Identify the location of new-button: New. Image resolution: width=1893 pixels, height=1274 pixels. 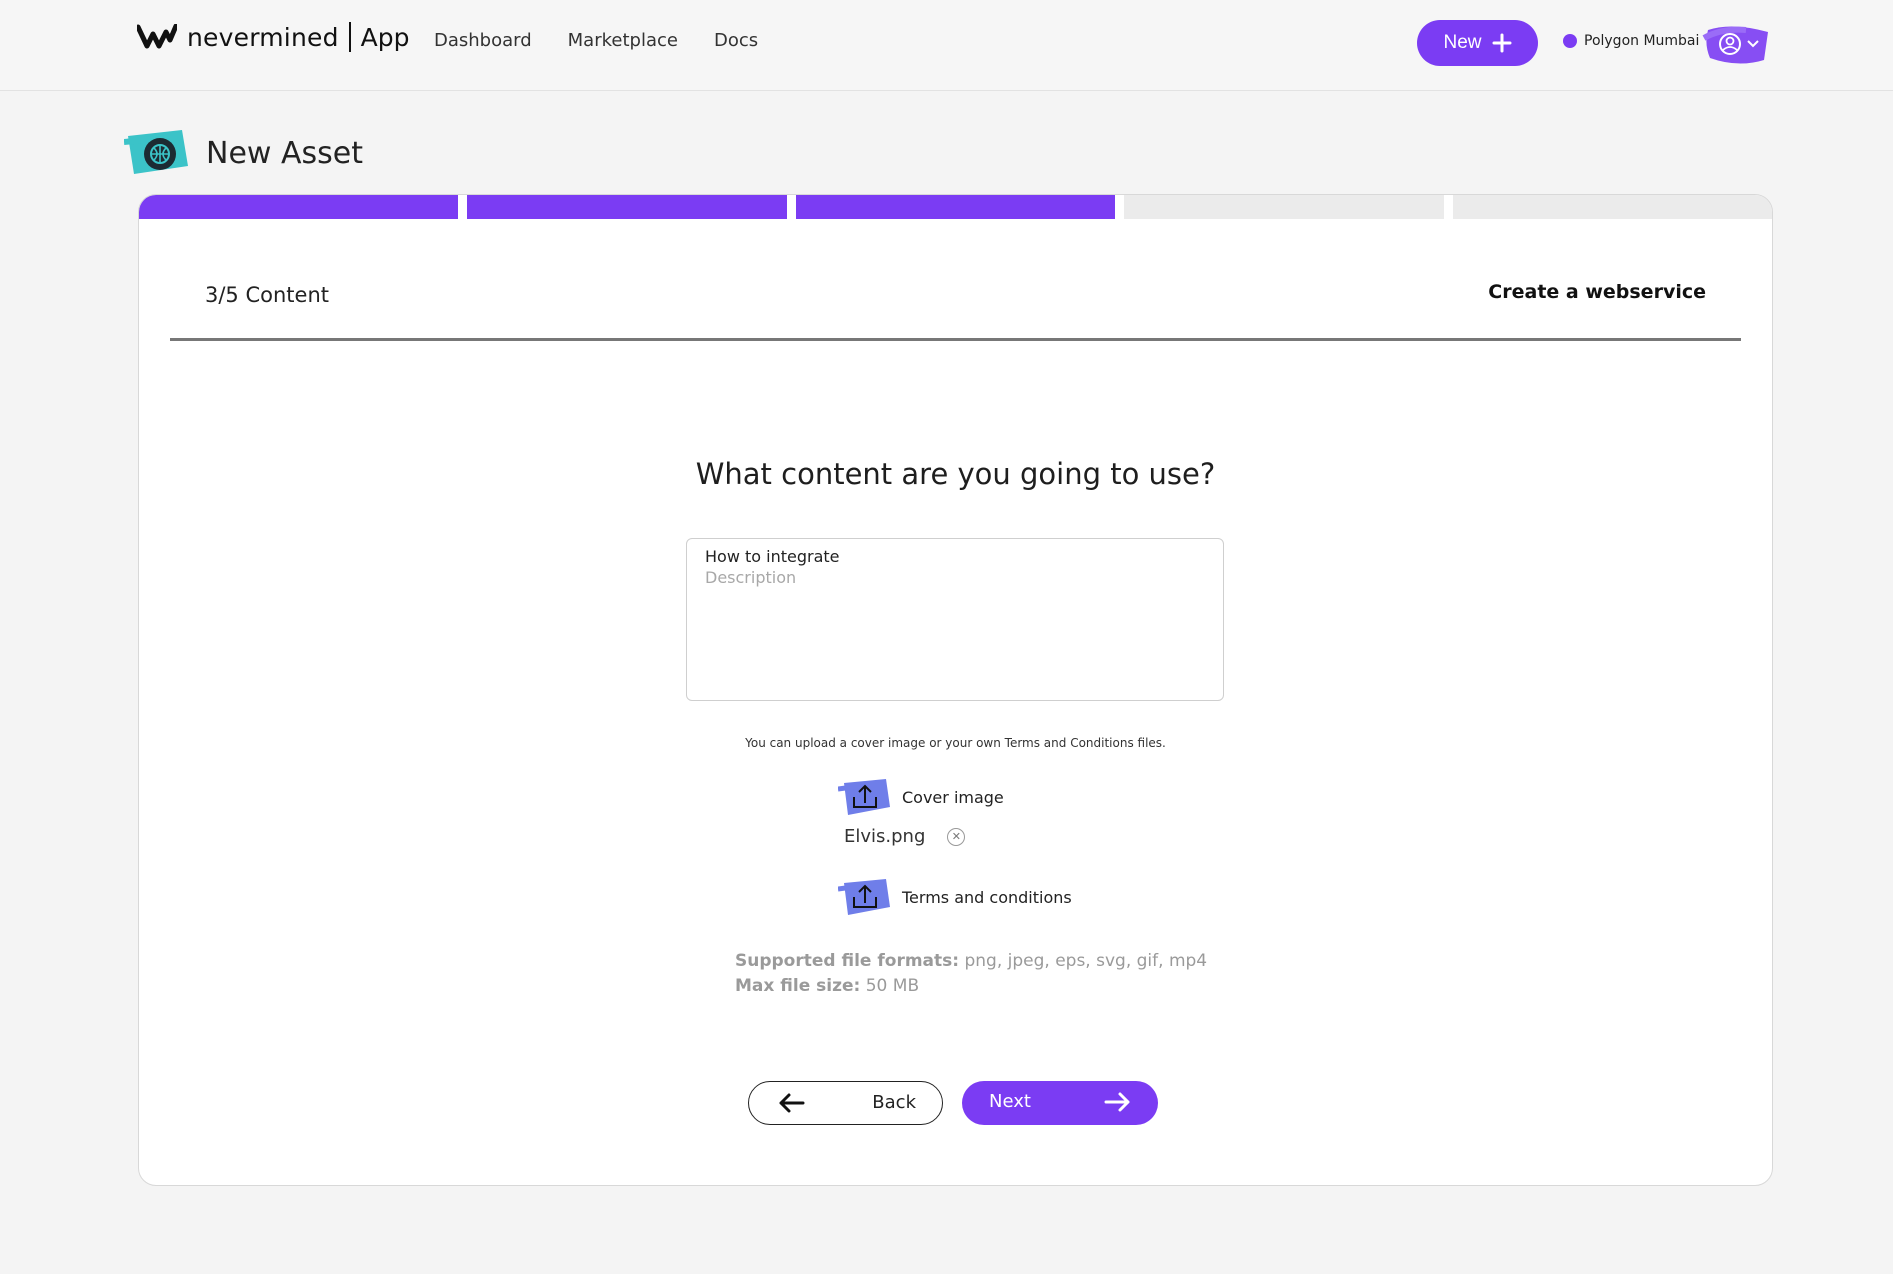
(1477, 43).